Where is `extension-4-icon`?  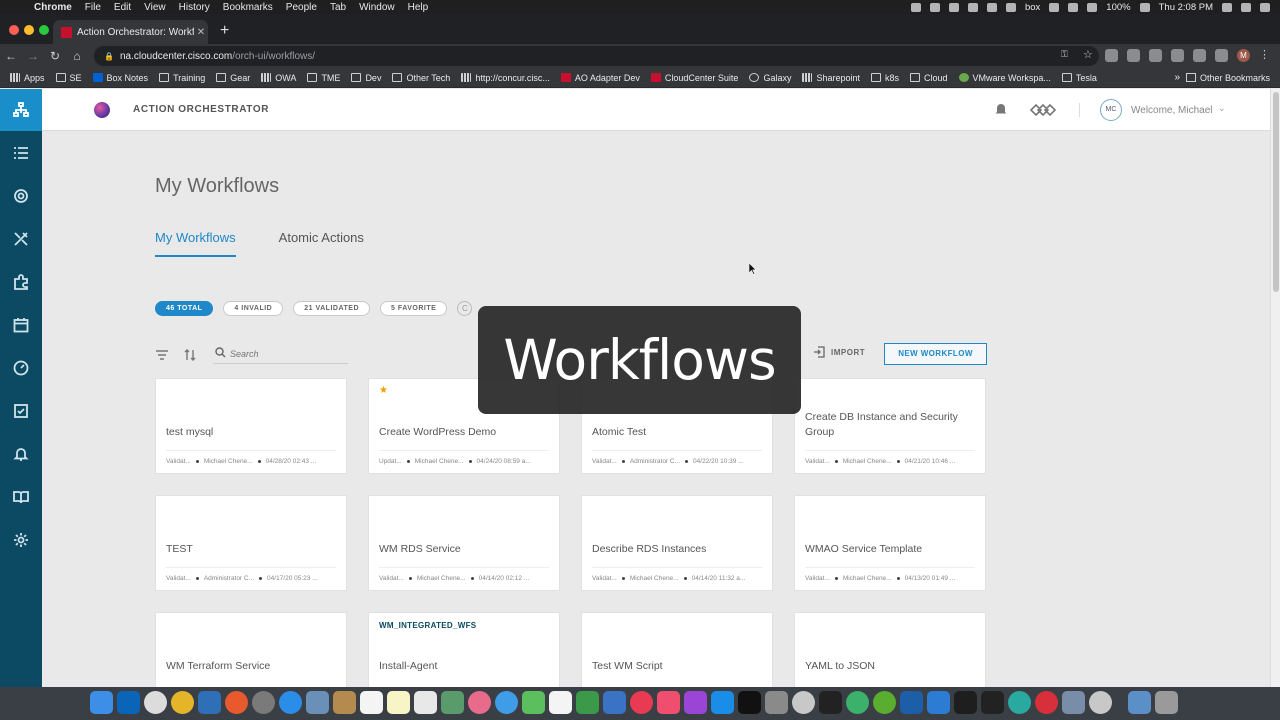 extension-4-icon is located at coordinates (1177, 55).